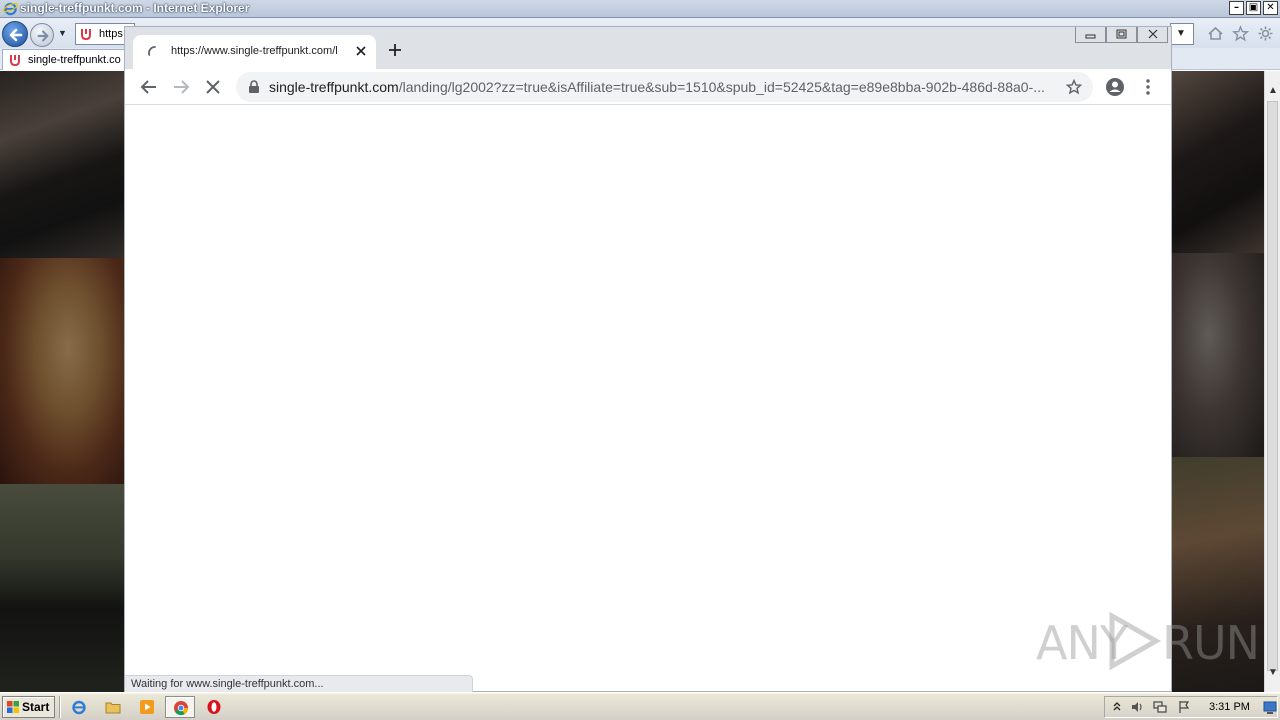 This screenshot has width=1280, height=720. I want to click on taskbar-ie-button, so click(79, 707).